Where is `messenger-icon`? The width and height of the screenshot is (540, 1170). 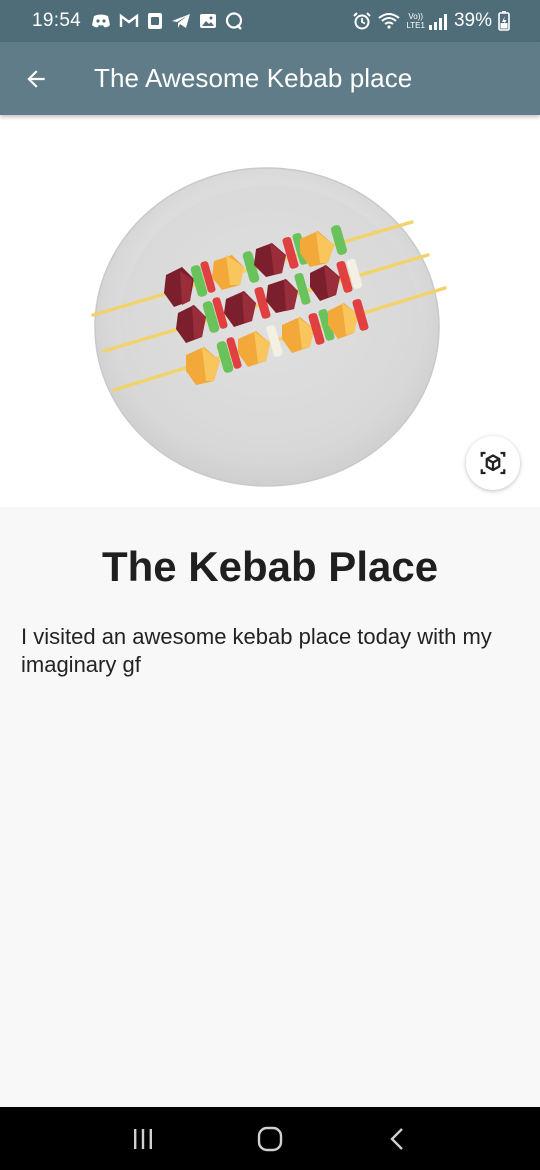 messenger-icon is located at coordinates (234, 21).